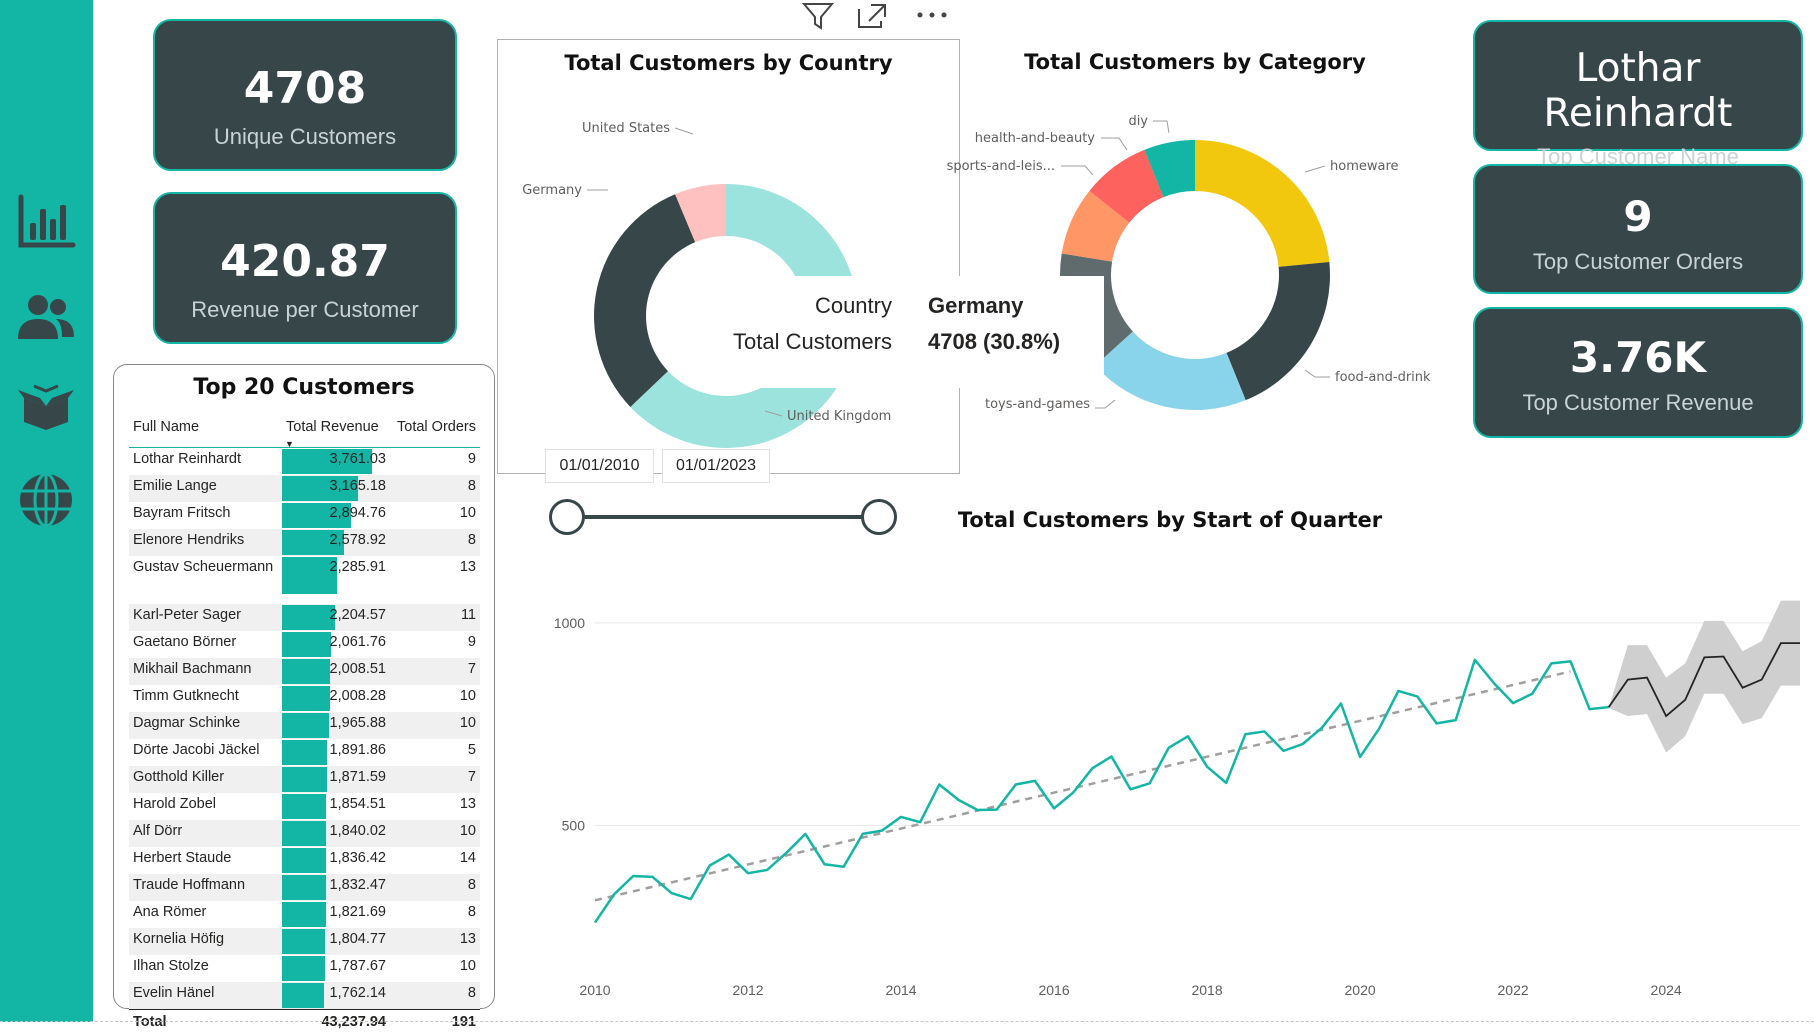 This screenshot has width=1814, height=1035. What do you see at coordinates (304, 725) in the screenshot?
I see `table-row: Dagmar Schinke 1,965.88 10` at bounding box center [304, 725].